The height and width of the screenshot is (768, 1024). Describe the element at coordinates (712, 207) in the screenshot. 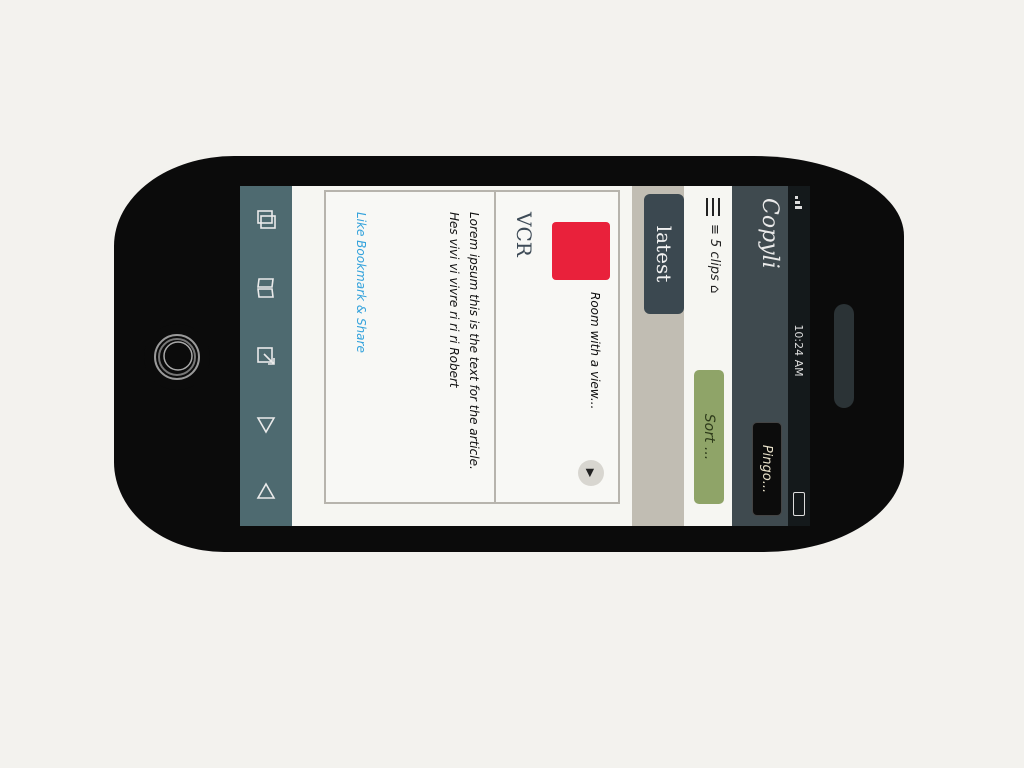

I see `menu-icon` at that location.